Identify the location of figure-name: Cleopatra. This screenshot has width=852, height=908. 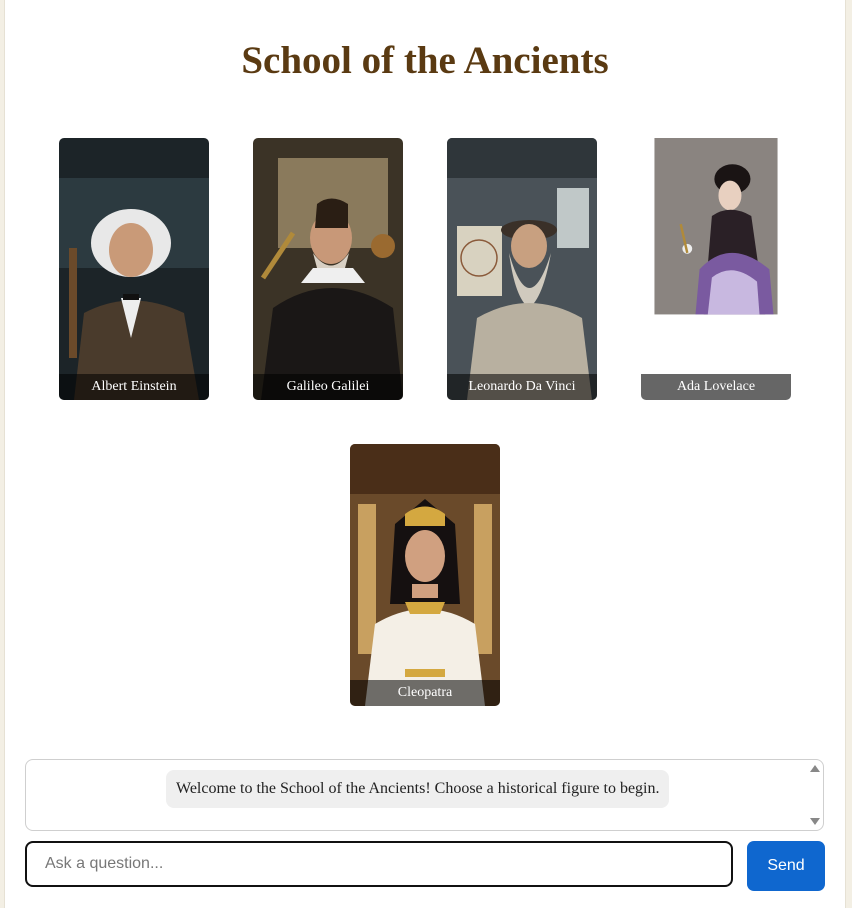
(425, 693).